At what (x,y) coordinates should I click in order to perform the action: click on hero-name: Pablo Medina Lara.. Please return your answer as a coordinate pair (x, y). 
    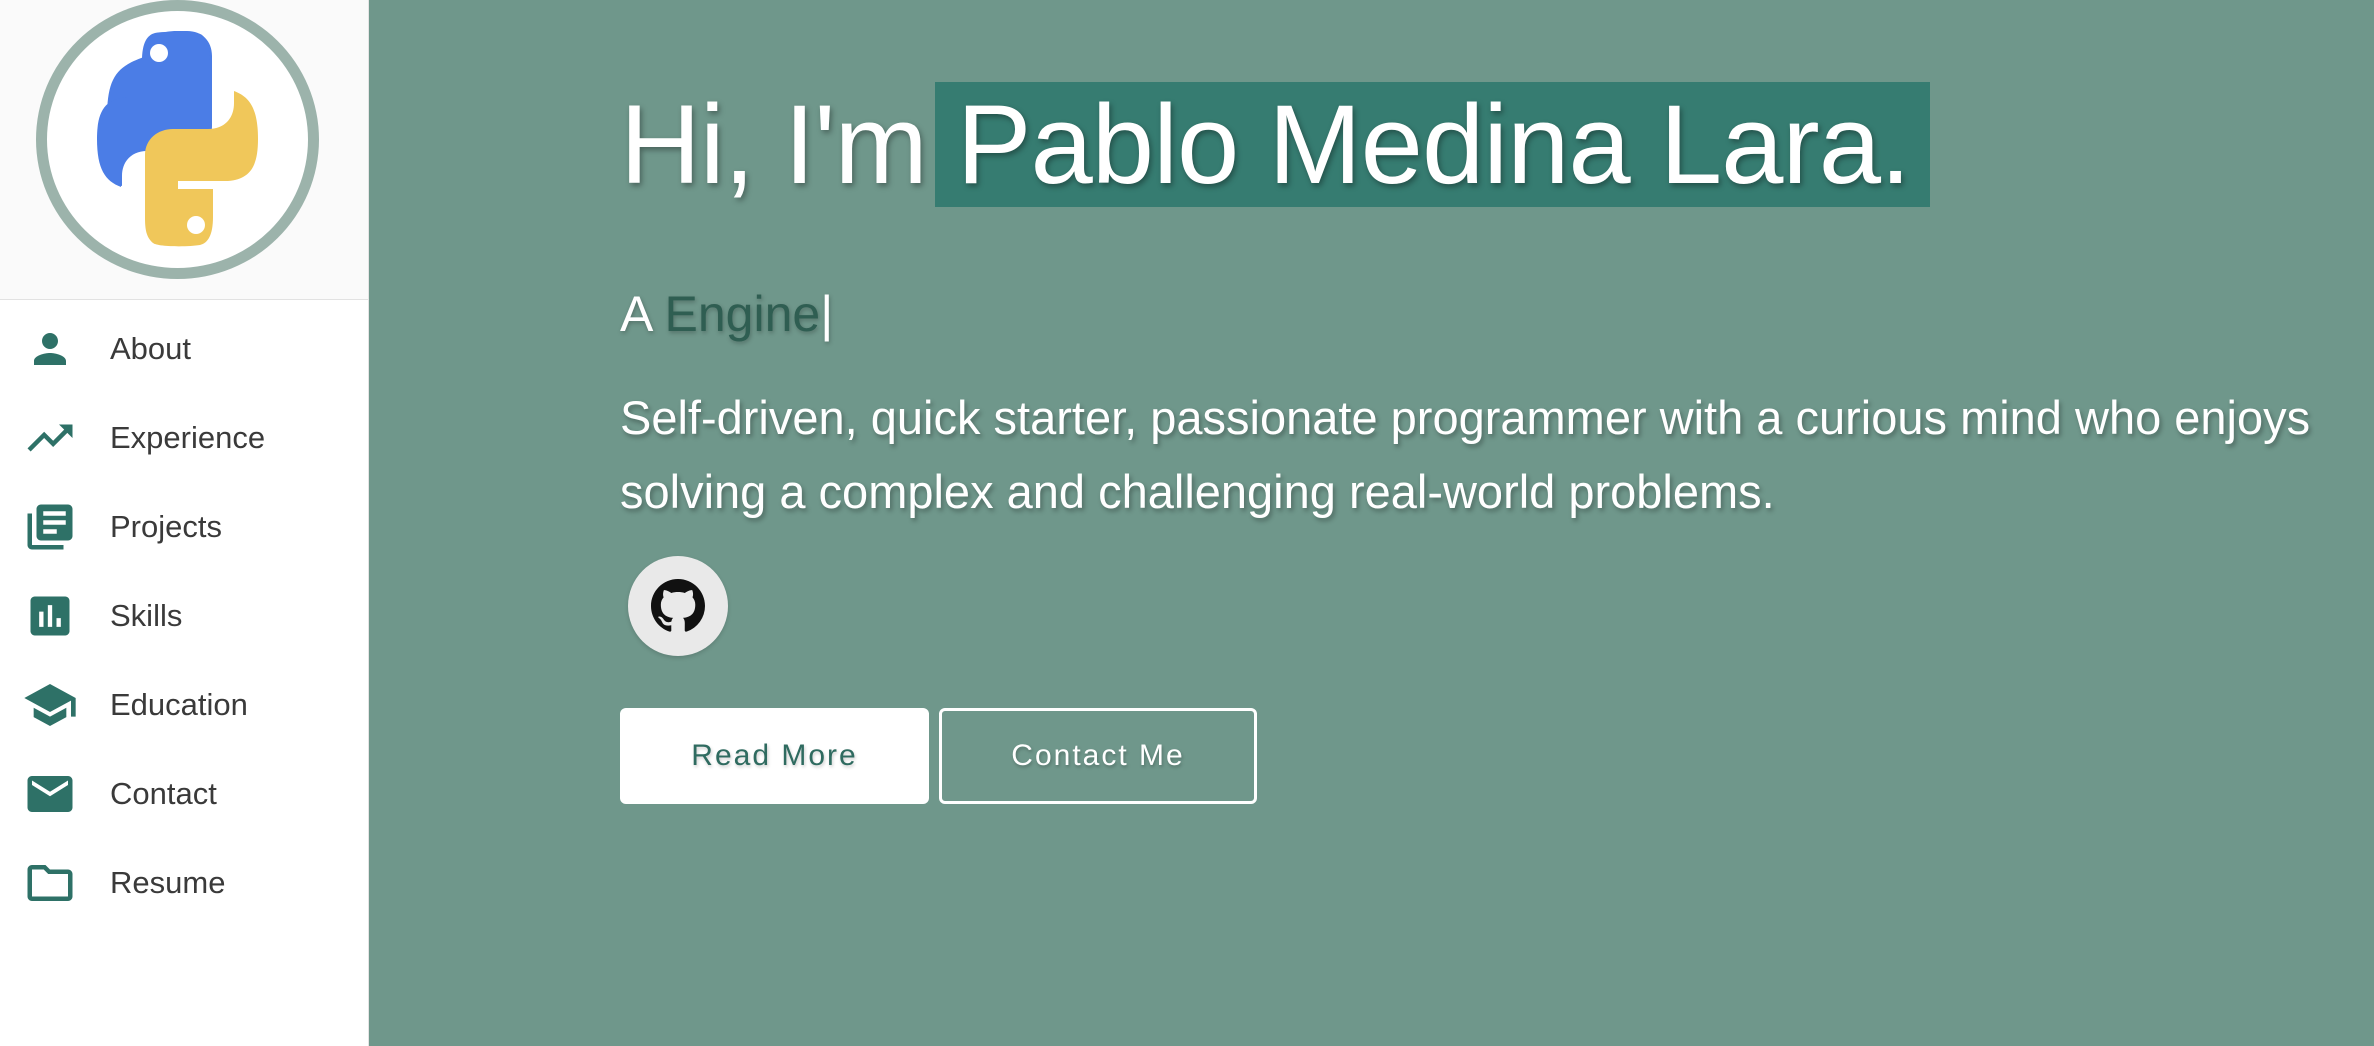
    Looking at the image, I should click on (1432, 144).